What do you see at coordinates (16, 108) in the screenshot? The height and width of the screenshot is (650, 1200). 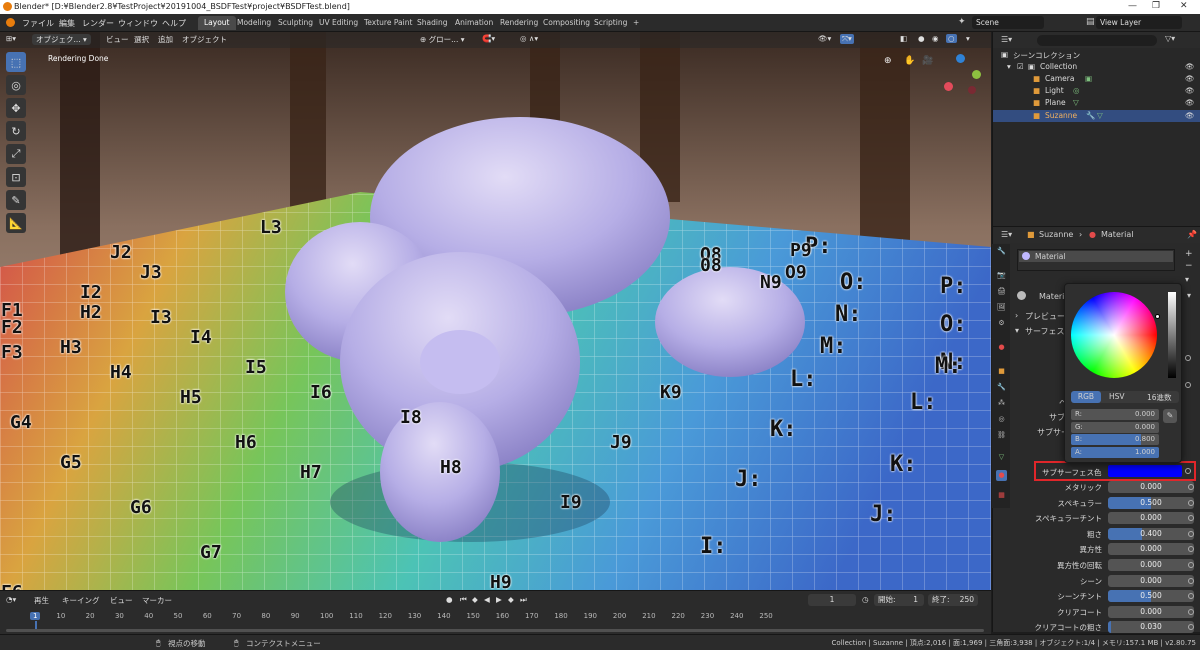 I see `move-tool-icon: ✥` at bounding box center [16, 108].